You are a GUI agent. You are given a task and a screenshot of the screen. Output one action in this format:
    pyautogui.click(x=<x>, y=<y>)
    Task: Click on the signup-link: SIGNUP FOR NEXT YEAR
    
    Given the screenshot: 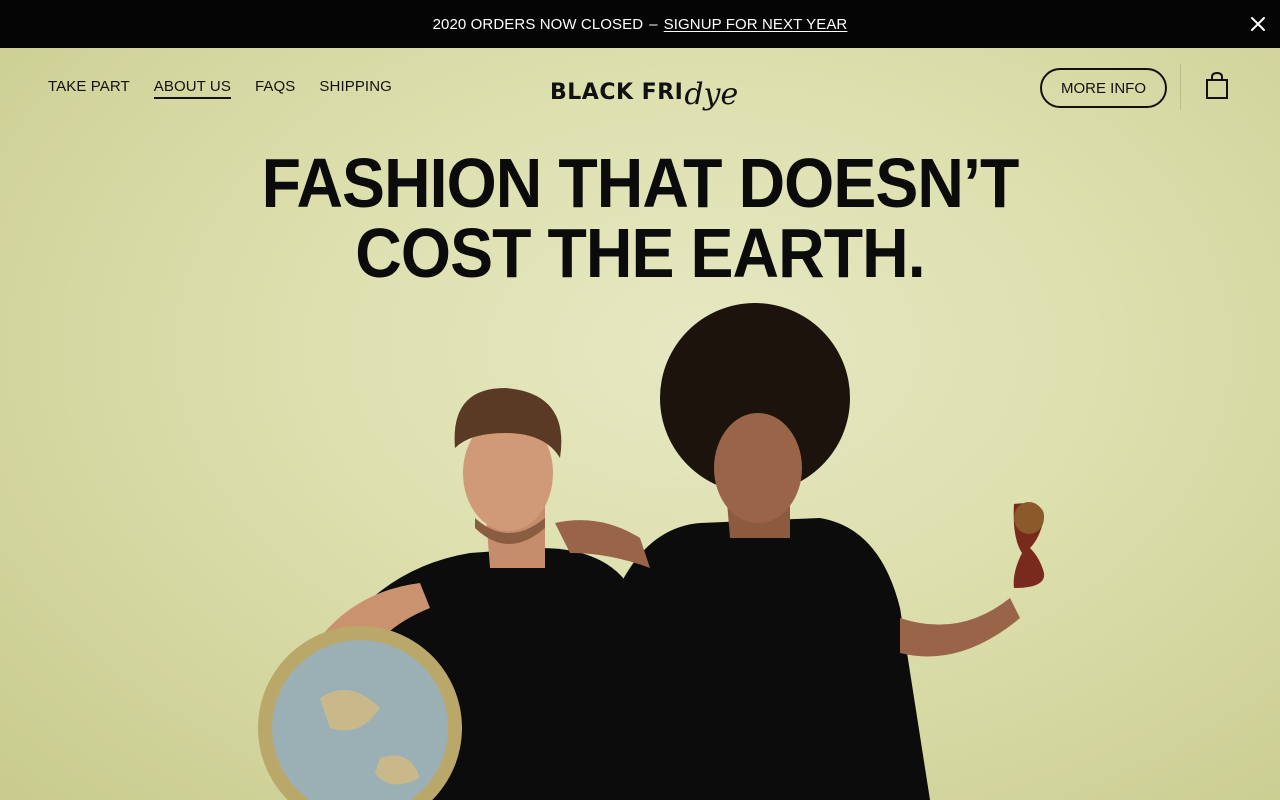 What is the action you would take?
    pyautogui.click(x=756, y=24)
    